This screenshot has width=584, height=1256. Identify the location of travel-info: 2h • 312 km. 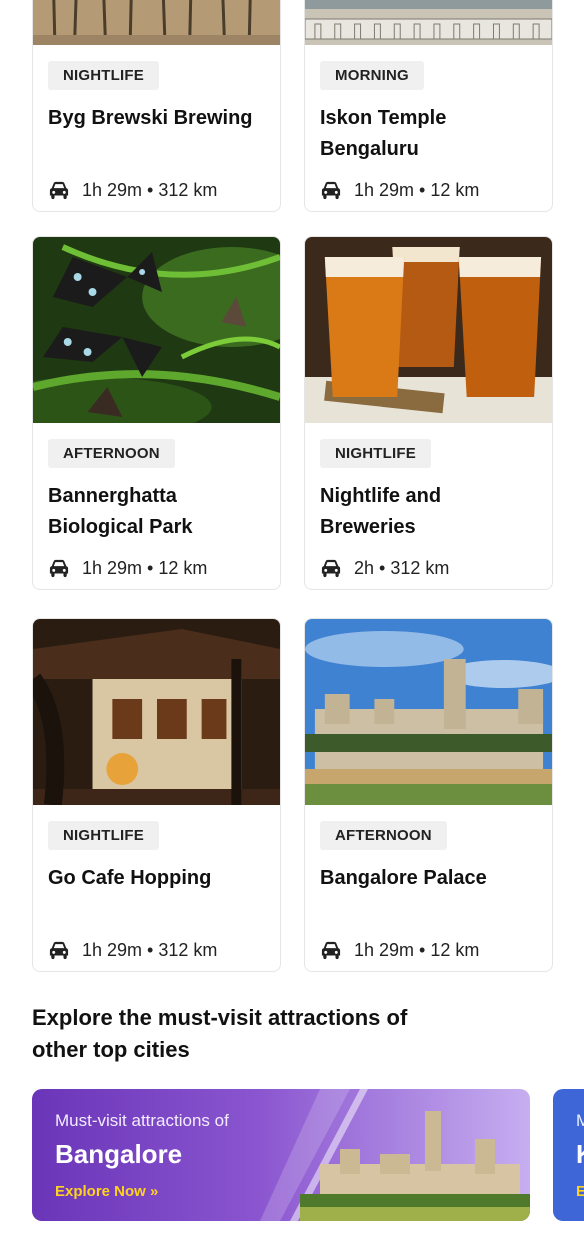
(402, 567).